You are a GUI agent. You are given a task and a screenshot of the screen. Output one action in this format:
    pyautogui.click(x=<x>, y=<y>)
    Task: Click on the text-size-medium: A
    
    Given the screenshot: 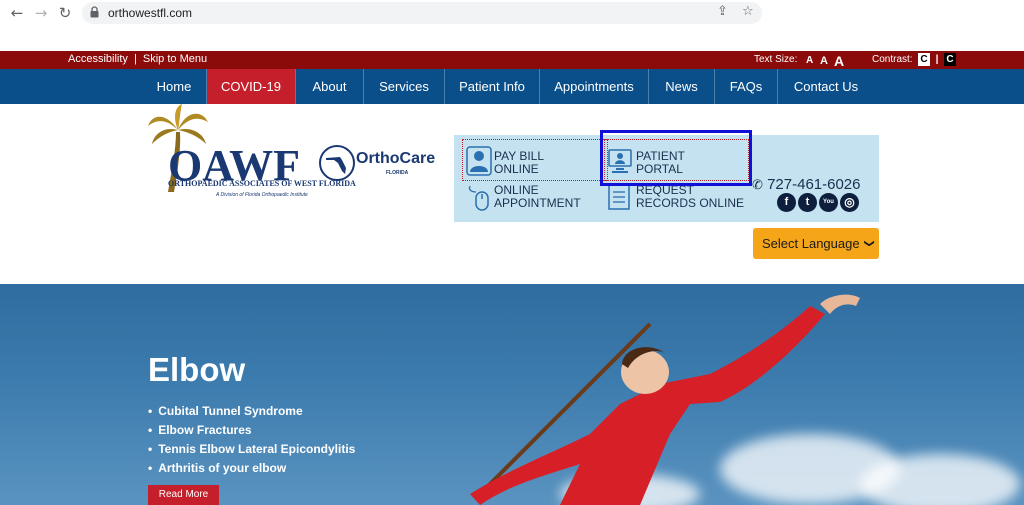 What is the action you would take?
    pyautogui.click(x=824, y=61)
    